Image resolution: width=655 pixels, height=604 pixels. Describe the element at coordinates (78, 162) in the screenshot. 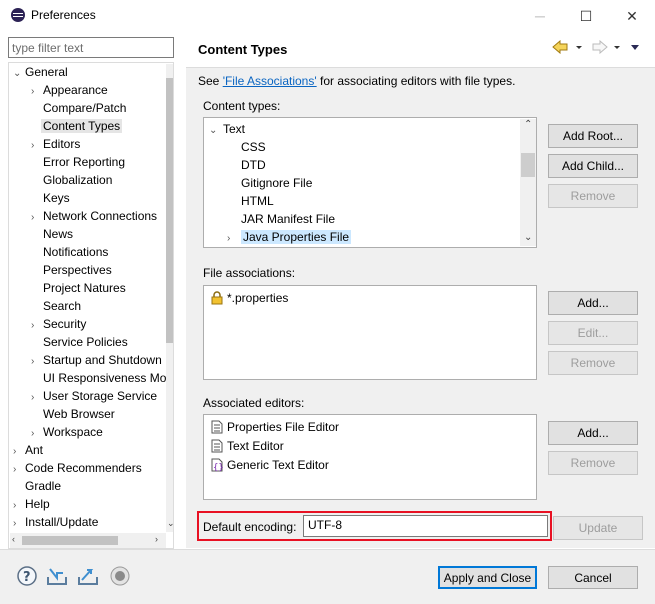

I see `tree-item: Error Reporting` at that location.